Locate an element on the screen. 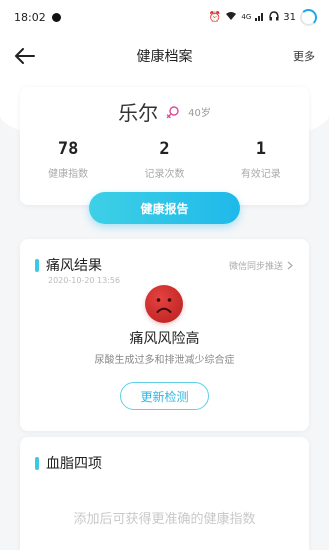 Image resolution: width=329 pixels, height=550 pixels. risk-title: 痛风风险高 is located at coordinates (164, 339).